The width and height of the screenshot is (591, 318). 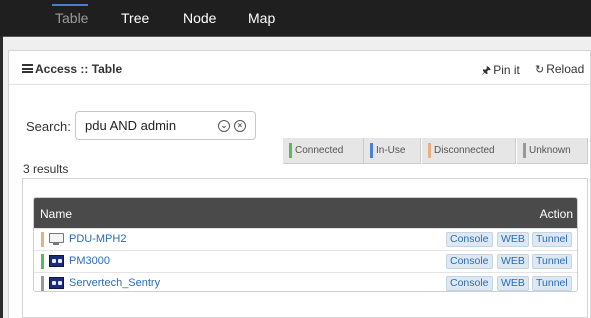 I want to click on legend-unknown: Unknown, so click(x=552, y=151).